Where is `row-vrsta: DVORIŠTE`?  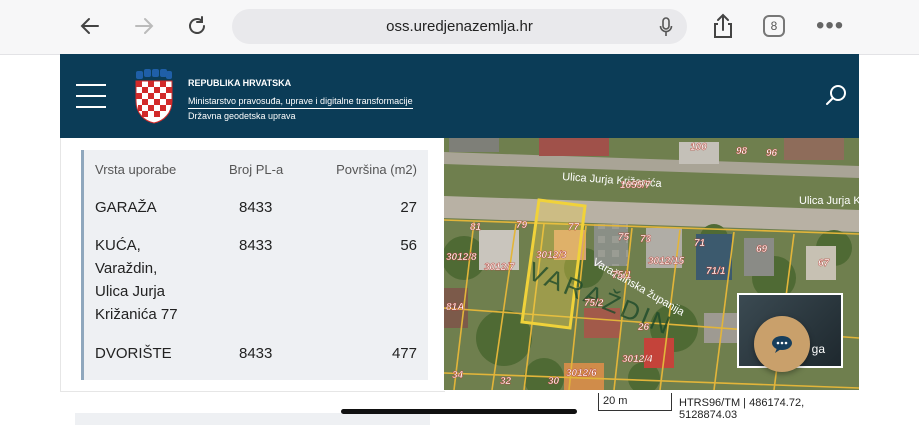
row-vrsta: DVORIŠTE is located at coordinates (133, 353).